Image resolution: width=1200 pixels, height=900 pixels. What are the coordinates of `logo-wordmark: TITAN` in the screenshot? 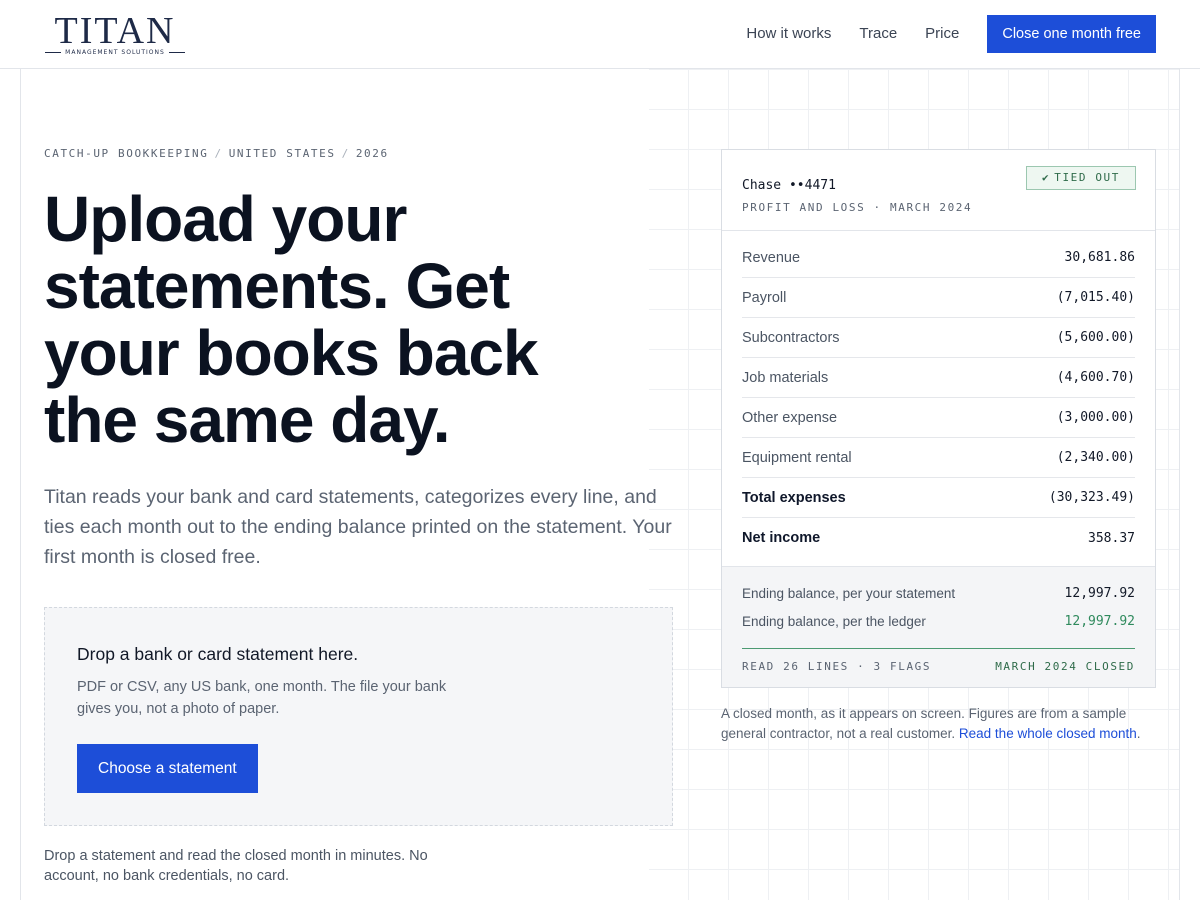 It's located at (115, 31).